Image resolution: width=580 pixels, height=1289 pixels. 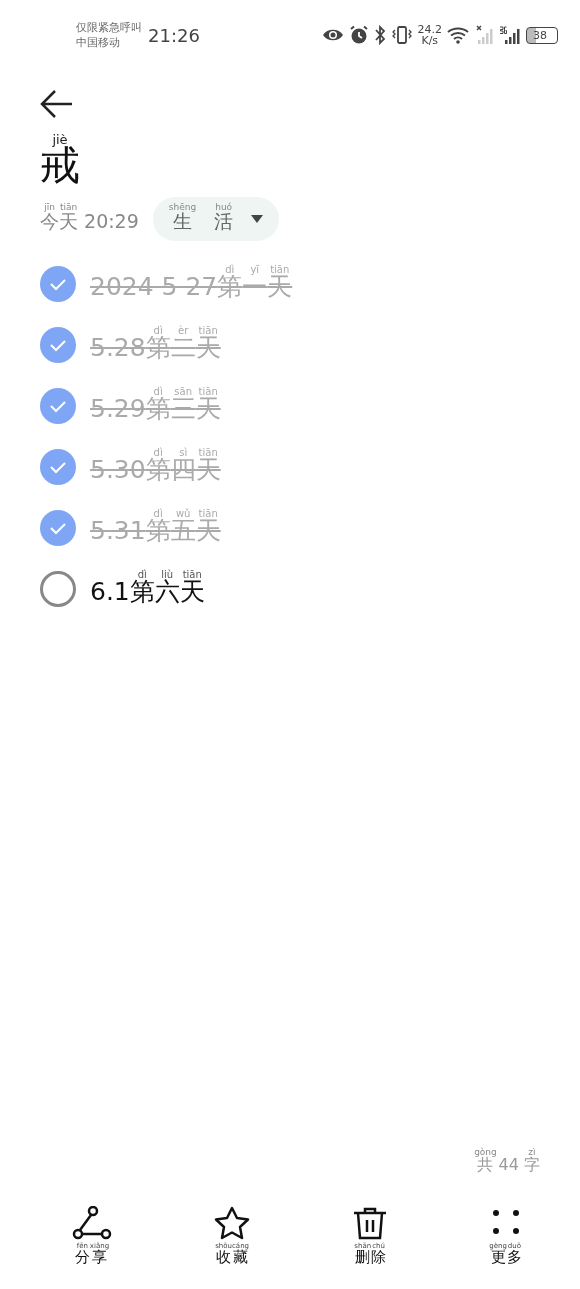 What do you see at coordinates (155, 344) in the screenshot?
I see `task-text: 5.28第 dì 二 èr 天 tiān` at bounding box center [155, 344].